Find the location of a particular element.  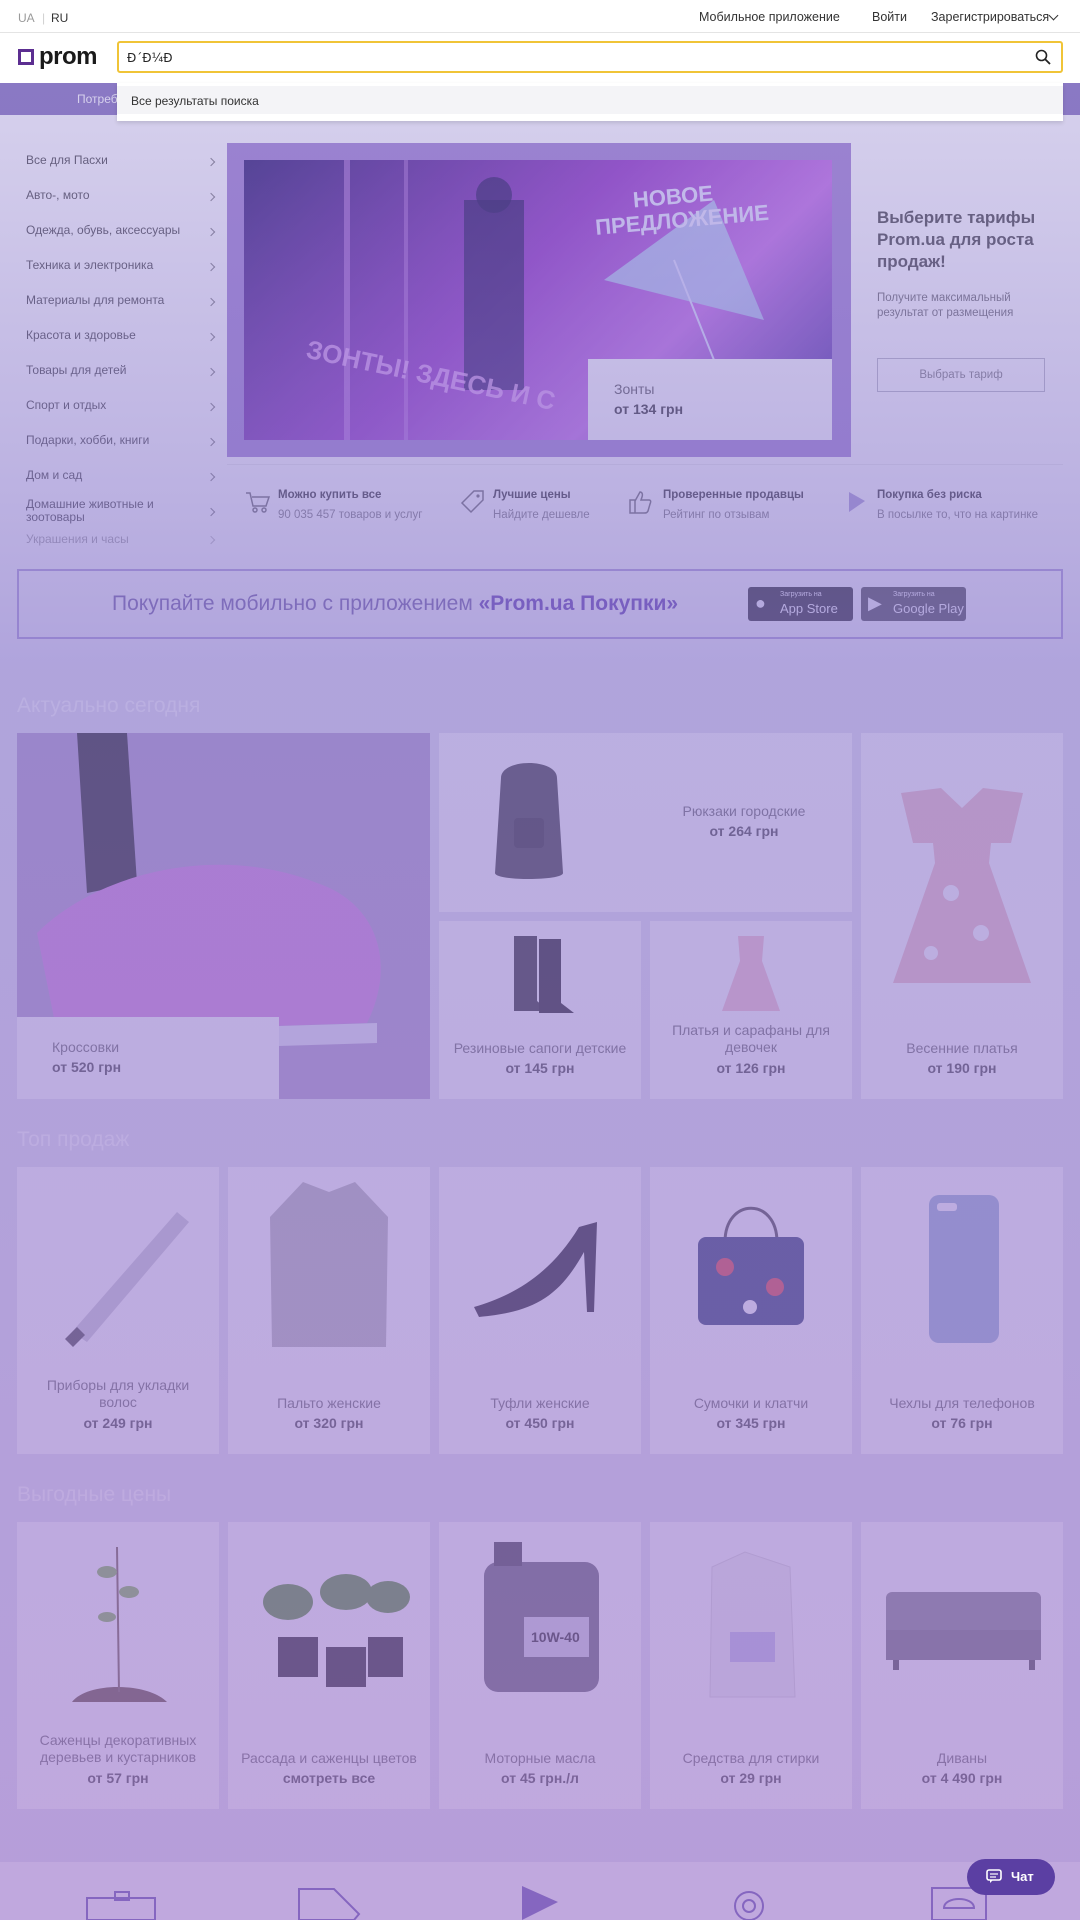

product-price: от 264 грн is located at coordinates (744, 831).